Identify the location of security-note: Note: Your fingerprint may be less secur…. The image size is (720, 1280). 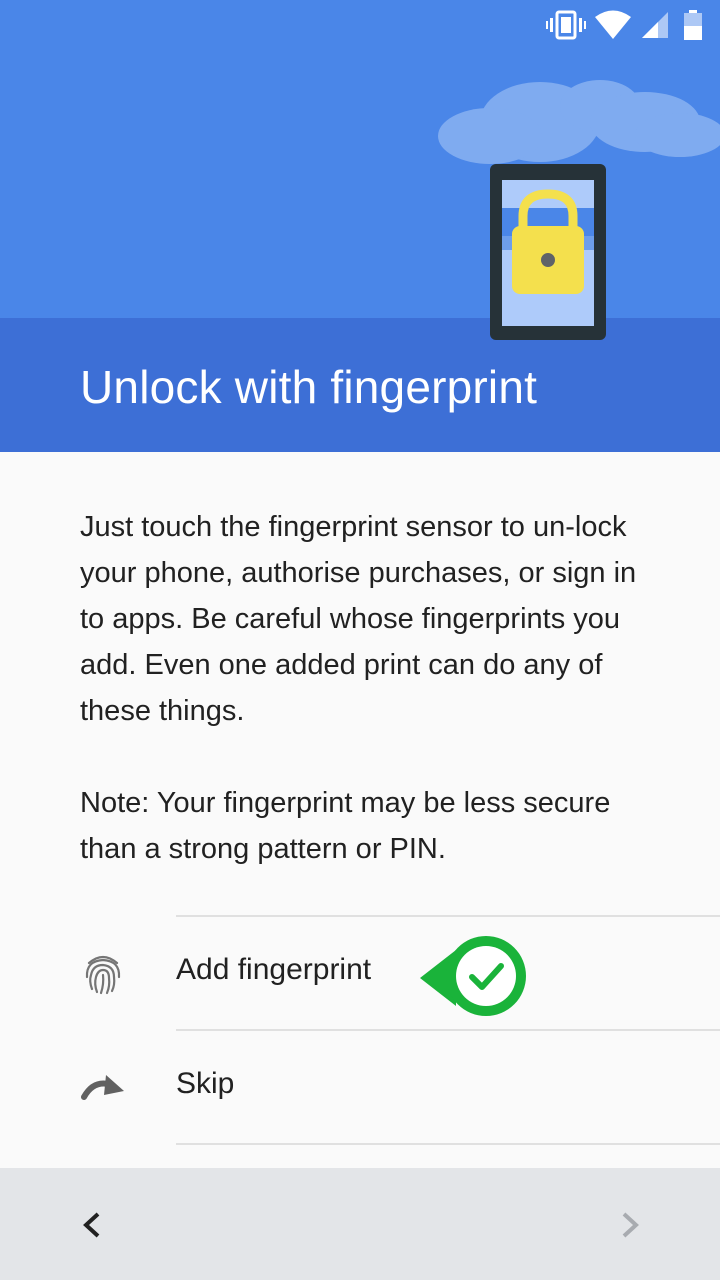
(345, 826).